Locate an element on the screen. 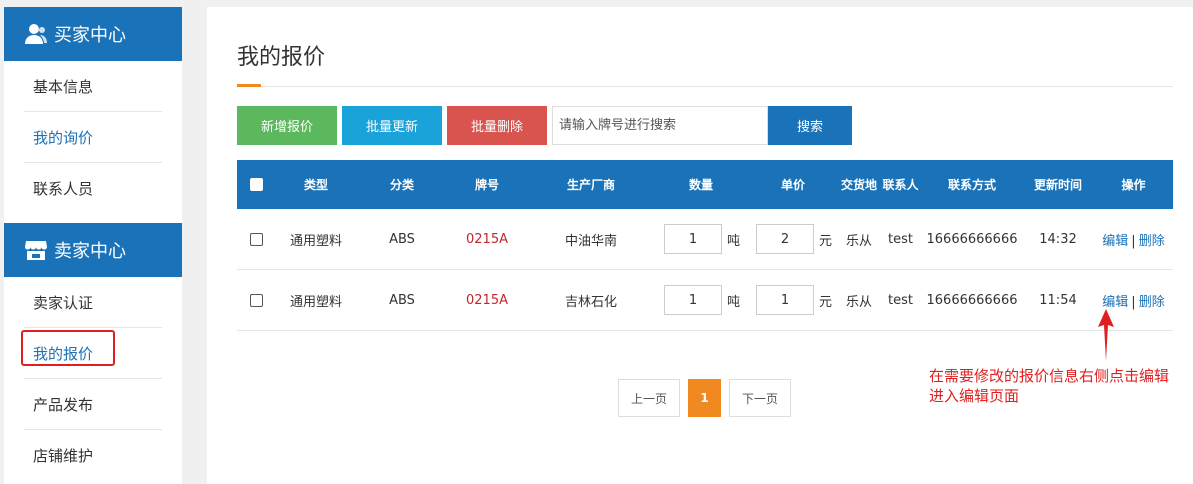  header-phone: 联系方式 is located at coordinates (971, 185).